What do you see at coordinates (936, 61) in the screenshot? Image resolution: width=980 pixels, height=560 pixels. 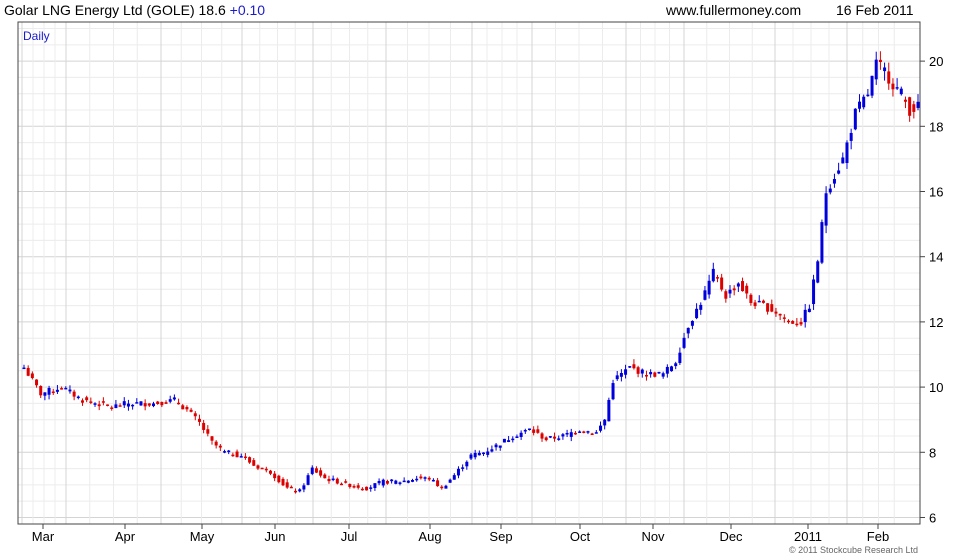 I see `y-tick-label: 20` at bounding box center [936, 61].